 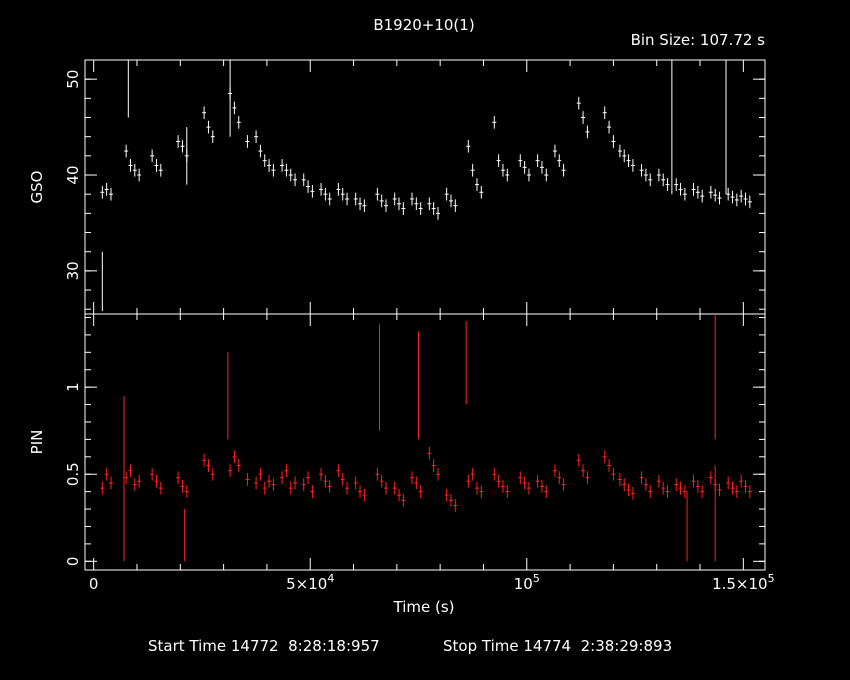 I want to click on x-tick-label: 1.5×105, so click(x=743, y=582).